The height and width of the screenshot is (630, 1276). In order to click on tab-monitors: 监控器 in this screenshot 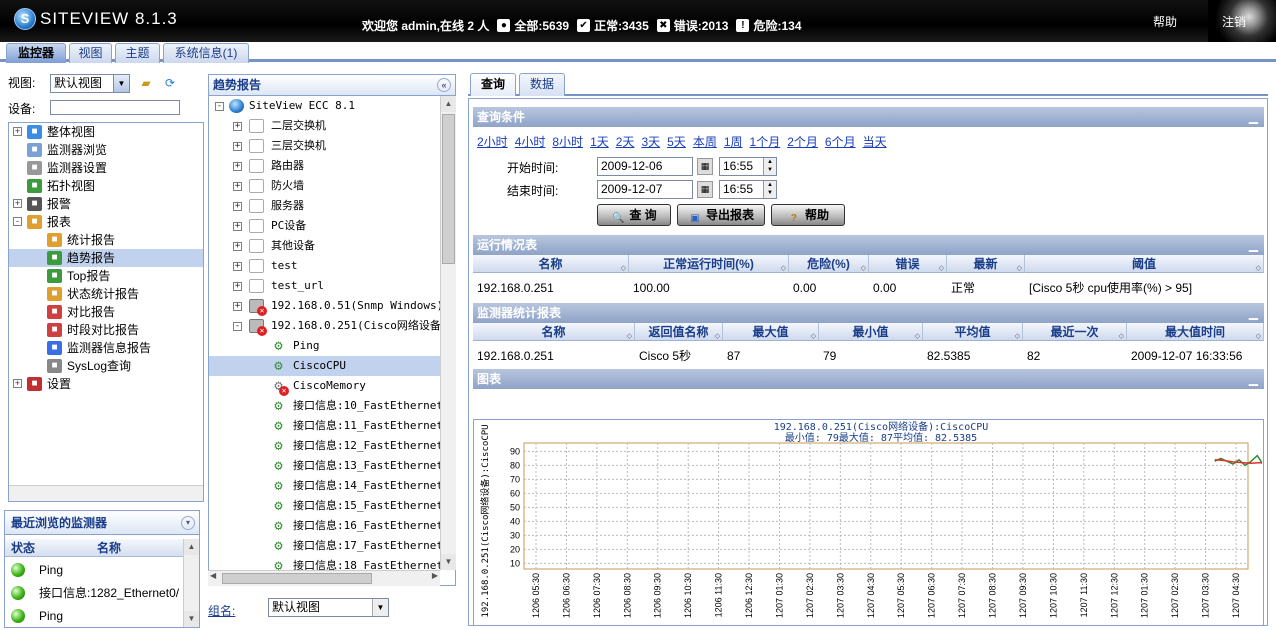, I will do `click(36, 53)`.